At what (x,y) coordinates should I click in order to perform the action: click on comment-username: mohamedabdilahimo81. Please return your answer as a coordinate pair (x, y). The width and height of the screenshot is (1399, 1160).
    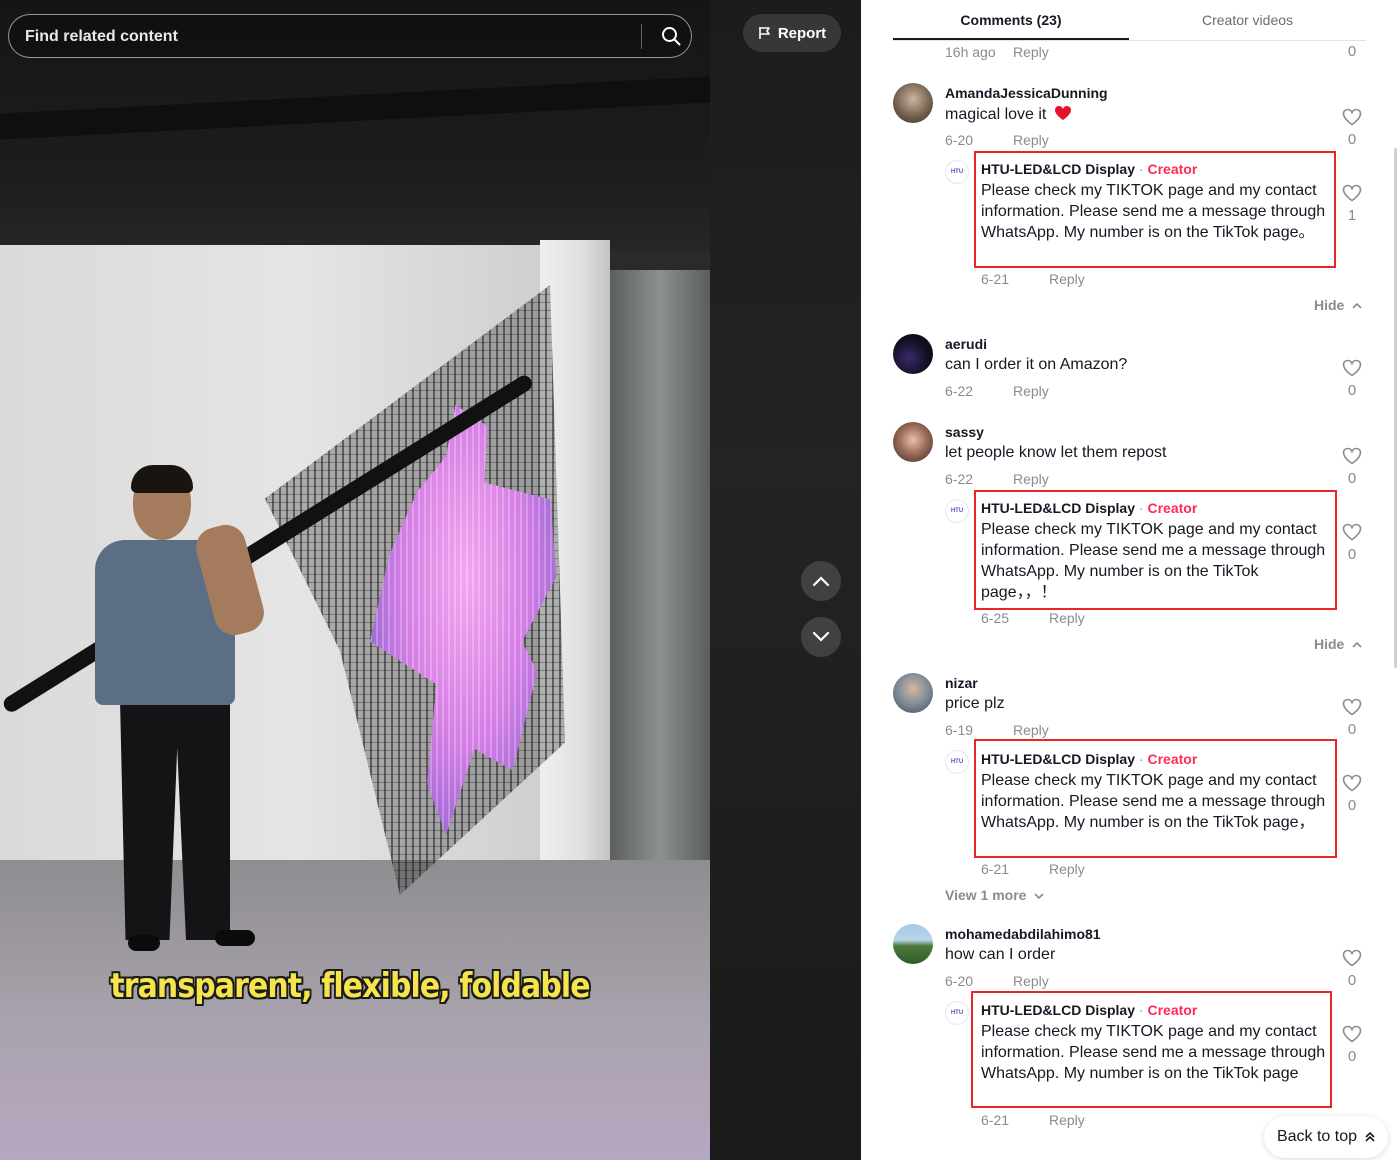
    Looking at the image, I should click on (1023, 934).